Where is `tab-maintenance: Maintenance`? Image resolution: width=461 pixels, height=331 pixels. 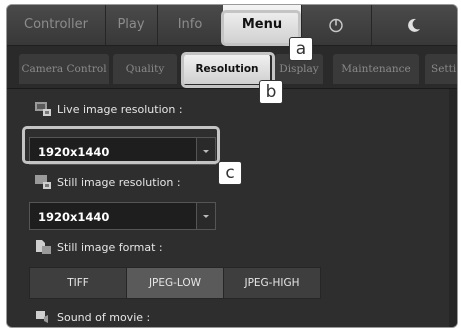
tab-maintenance: Maintenance is located at coordinates (376, 69).